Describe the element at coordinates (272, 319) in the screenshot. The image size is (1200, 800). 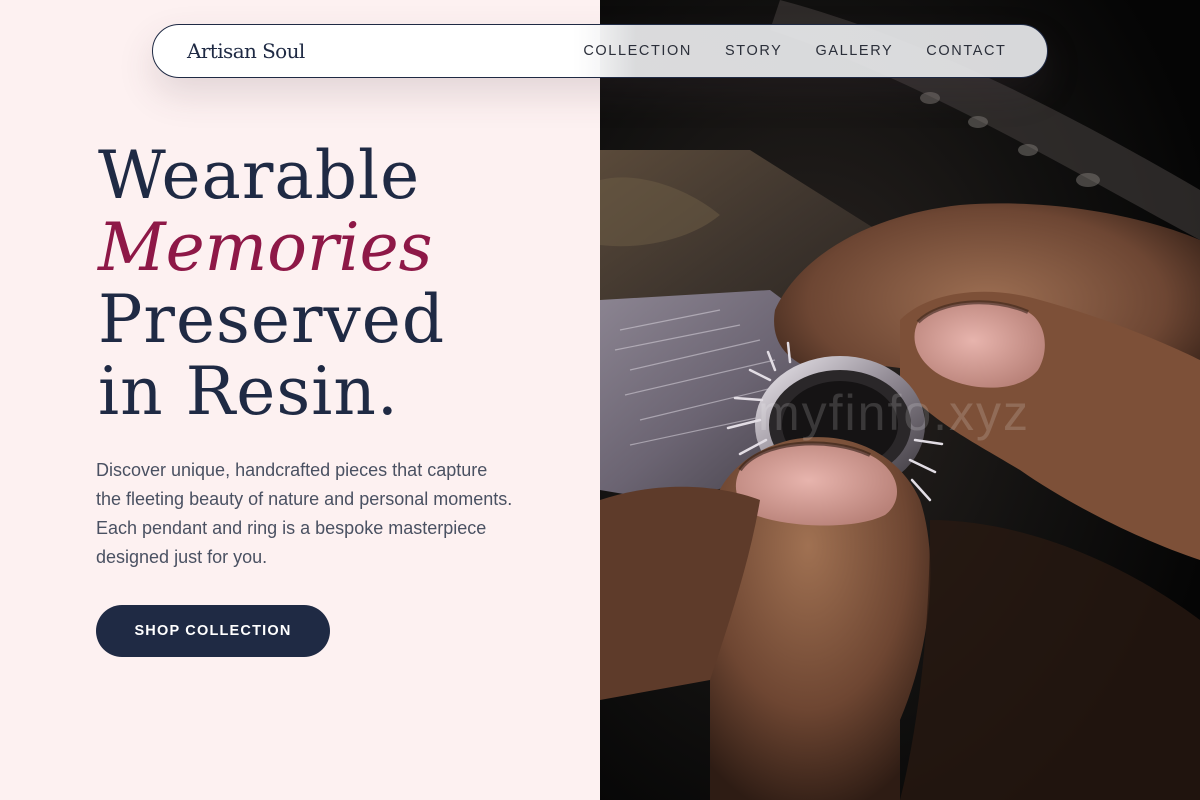
I see `headline-line-3: Preserved` at that location.